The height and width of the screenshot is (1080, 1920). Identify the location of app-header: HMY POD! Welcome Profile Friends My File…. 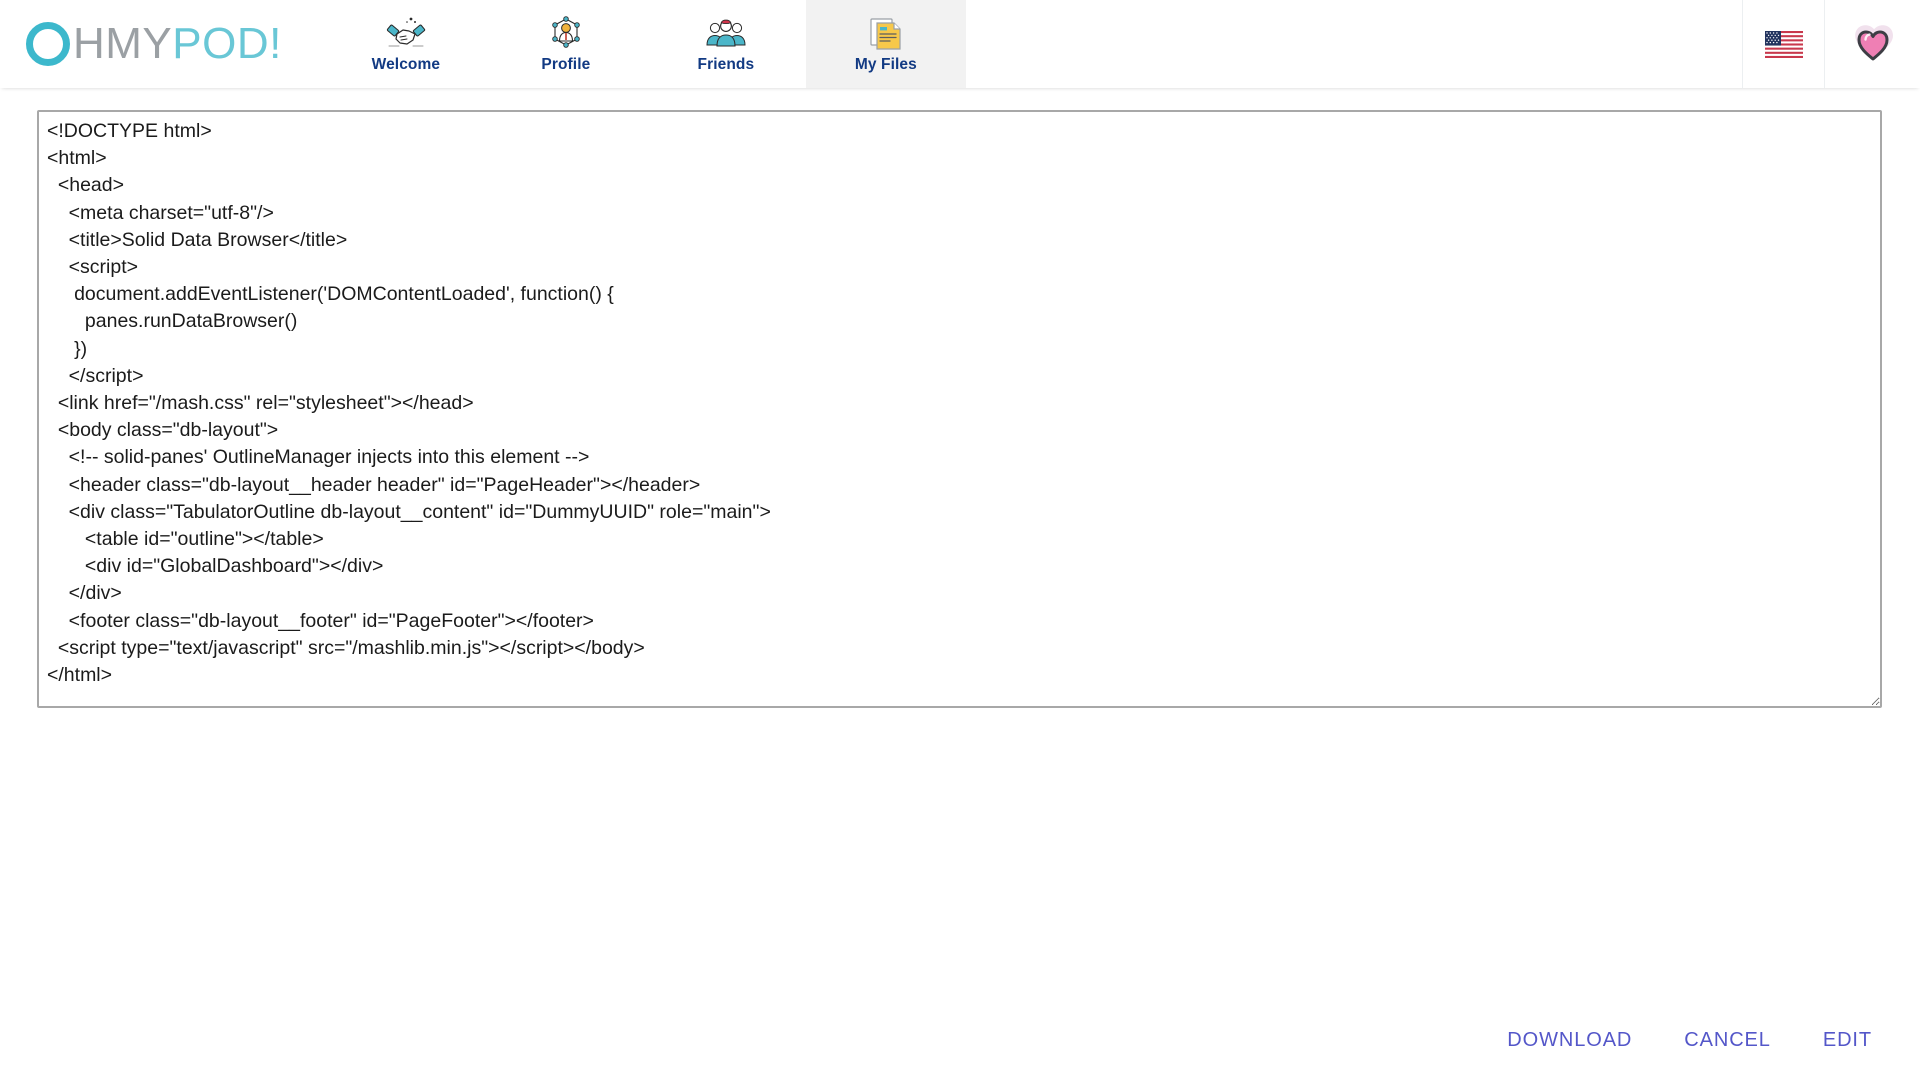
(960, 44).